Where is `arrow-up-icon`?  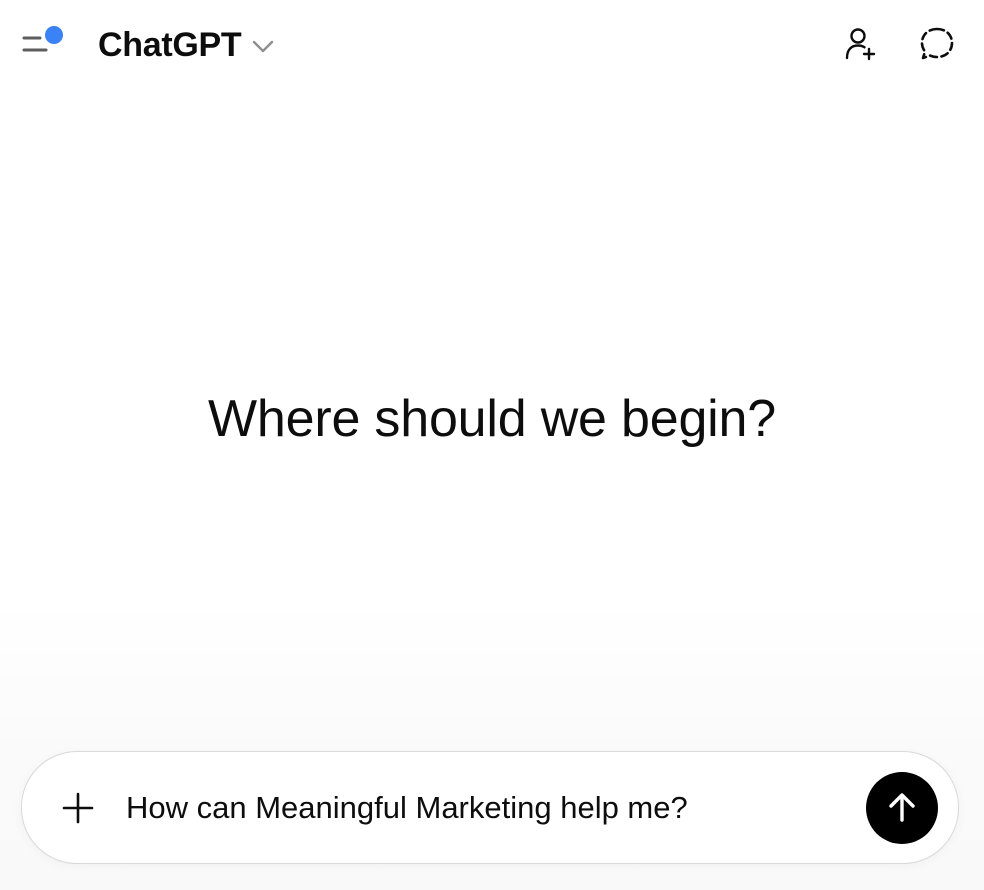 arrow-up-icon is located at coordinates (902, 807).